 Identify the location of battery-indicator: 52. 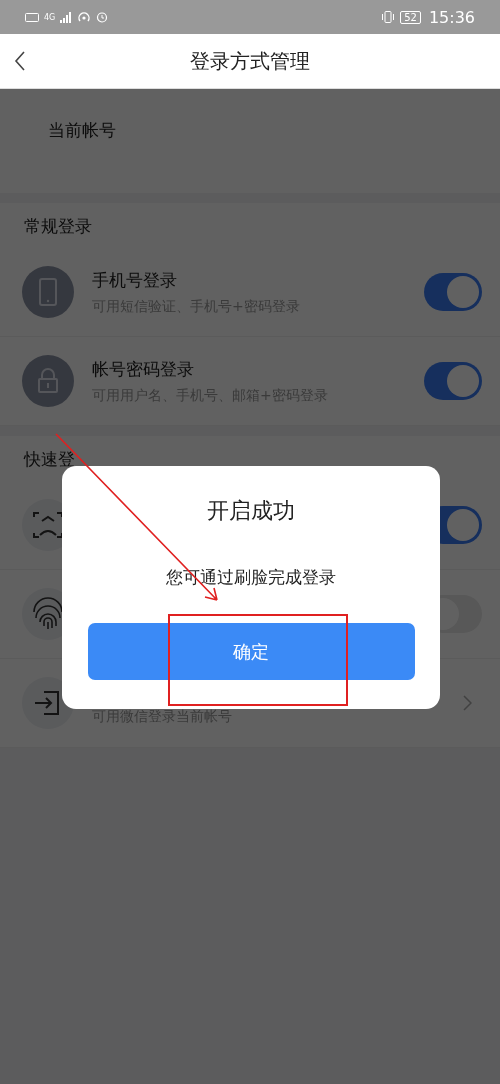
(410, 17).